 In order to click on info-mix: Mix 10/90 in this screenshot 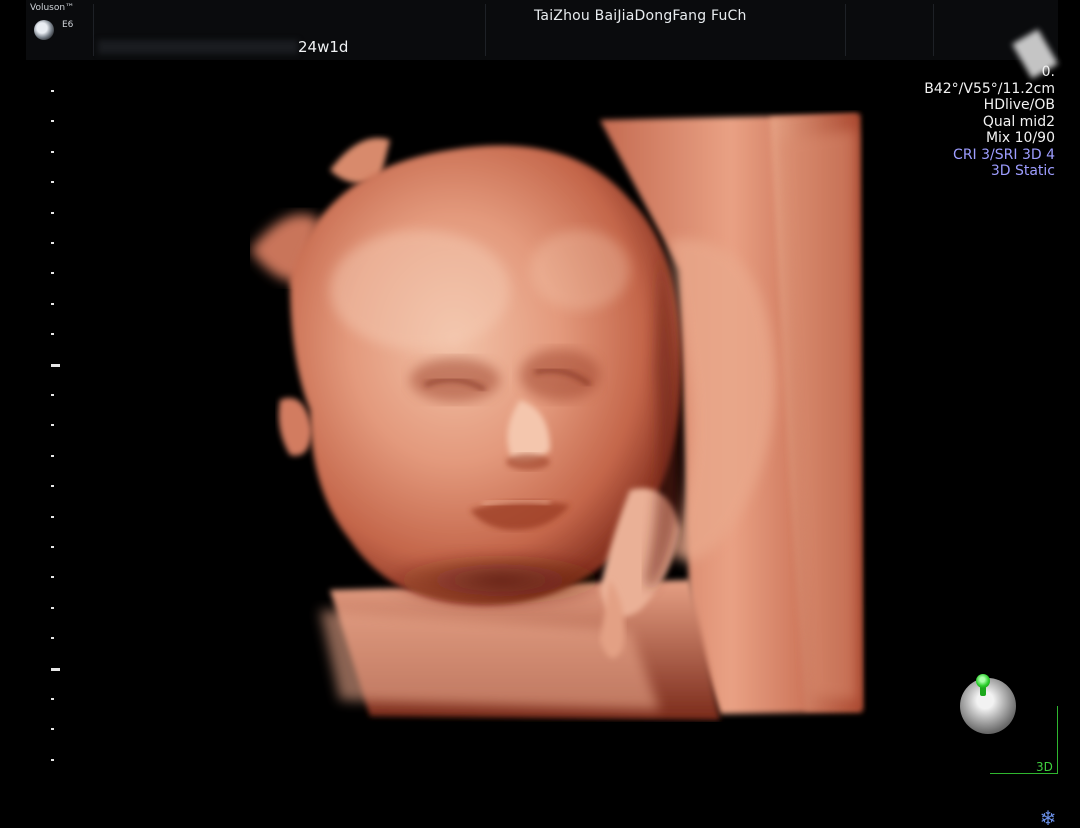, I will do `click(1020, 138)`.